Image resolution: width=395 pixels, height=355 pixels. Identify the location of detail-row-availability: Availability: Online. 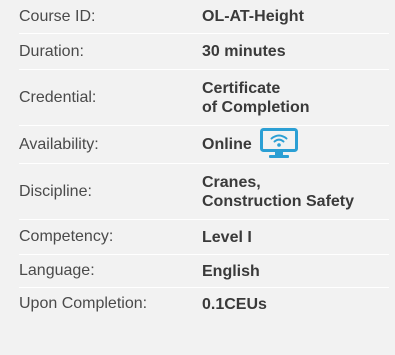
(204, 145).